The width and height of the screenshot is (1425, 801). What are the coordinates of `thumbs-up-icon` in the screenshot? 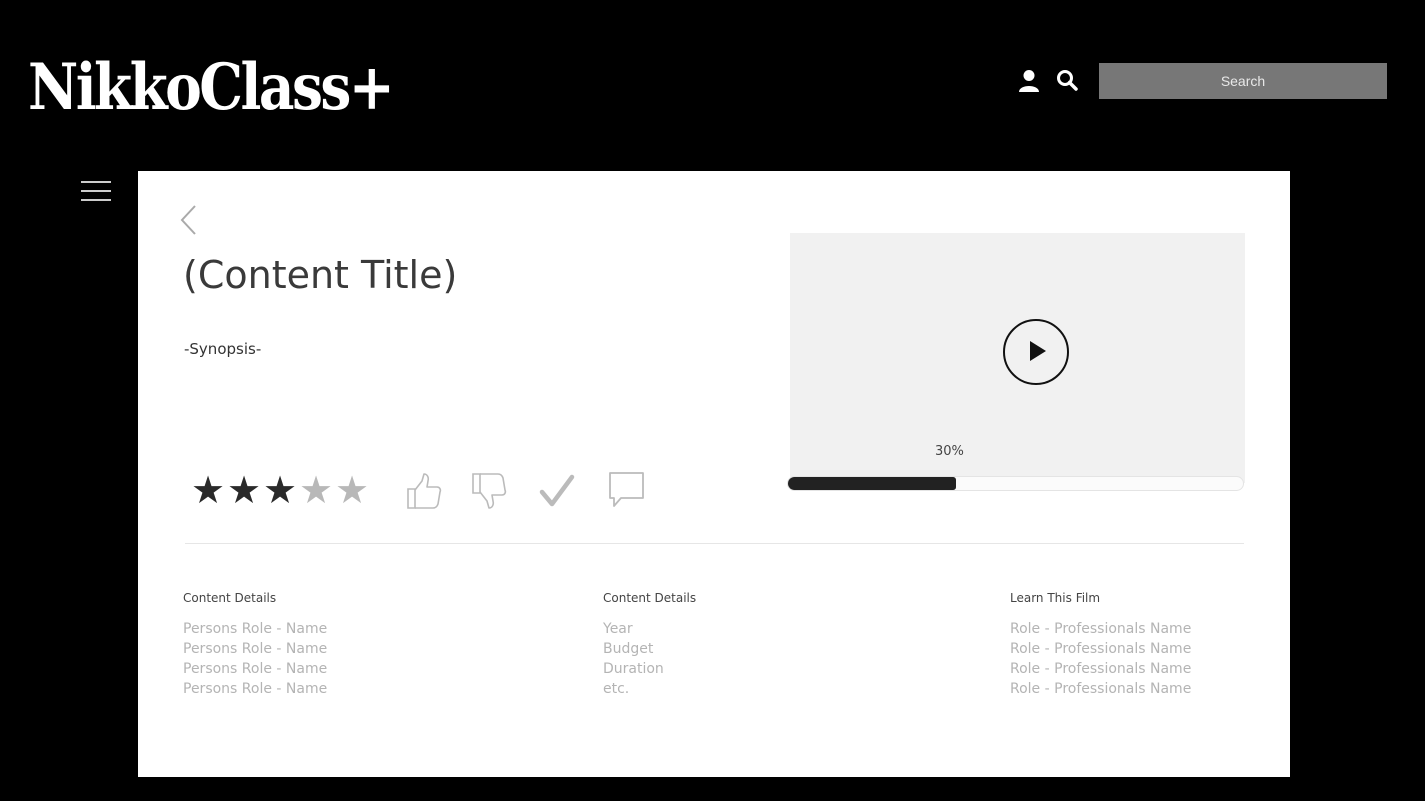 It's located at (424, 491).